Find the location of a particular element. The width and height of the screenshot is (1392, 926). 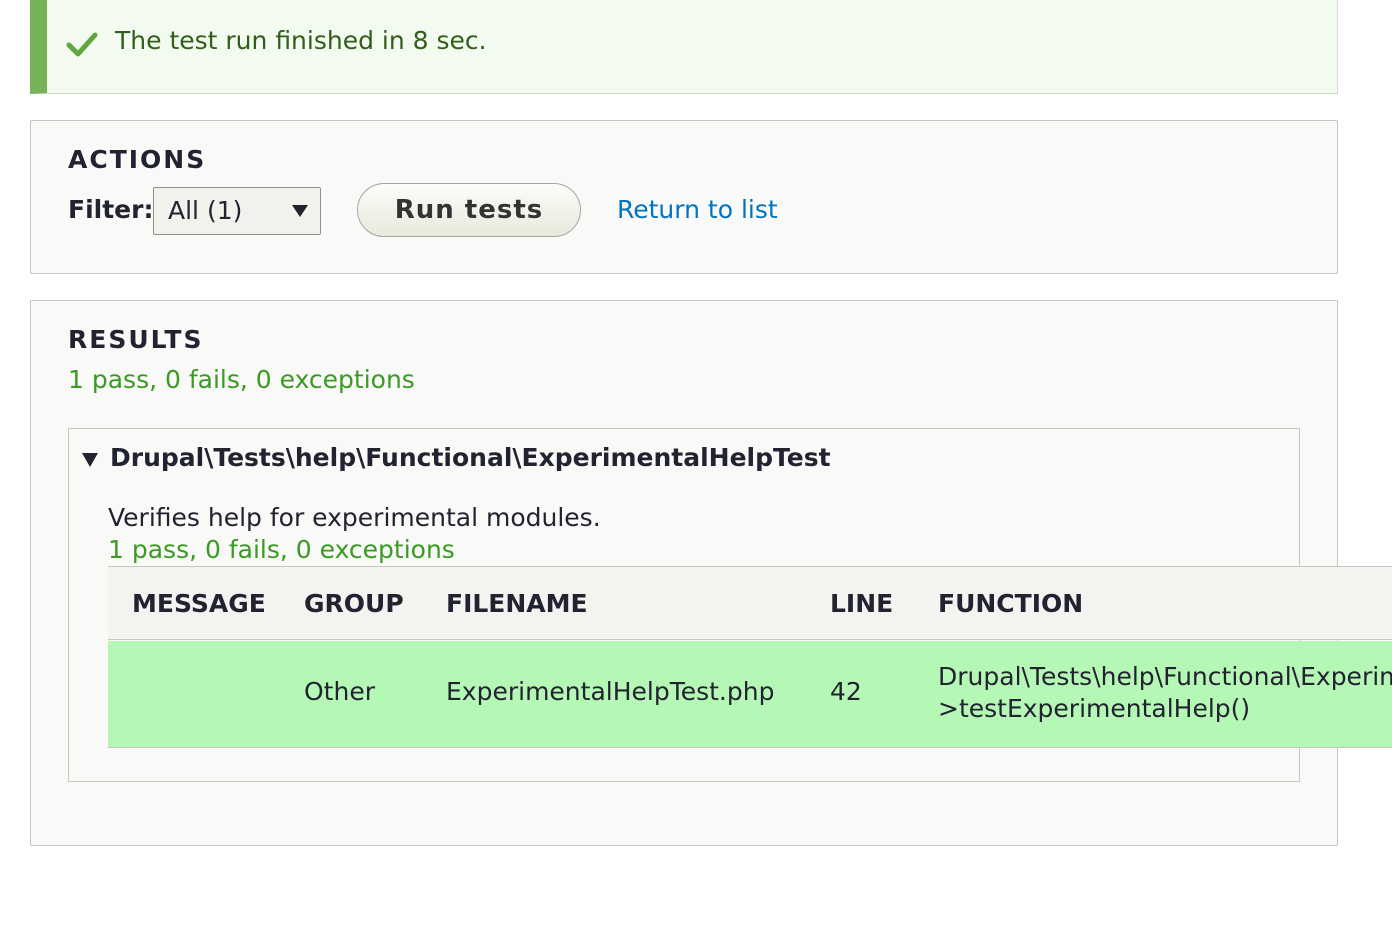

filter-select: All (1) is located at coordinates (237, 211).